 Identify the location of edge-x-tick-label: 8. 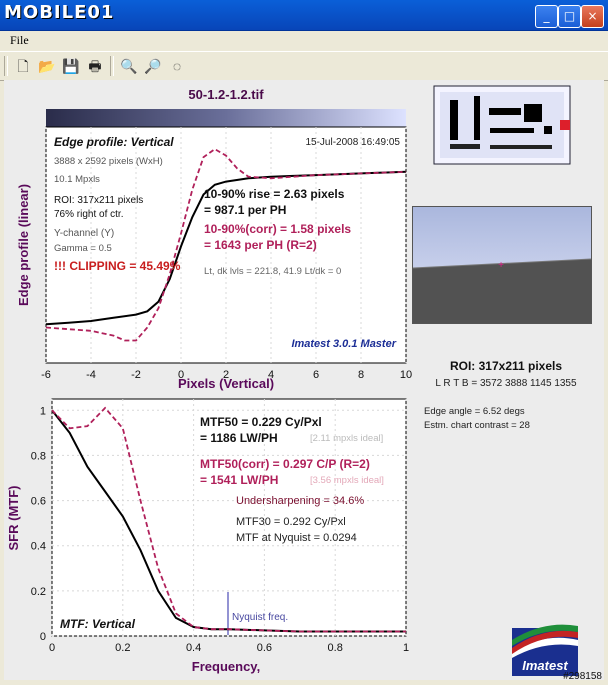
(361, 375).